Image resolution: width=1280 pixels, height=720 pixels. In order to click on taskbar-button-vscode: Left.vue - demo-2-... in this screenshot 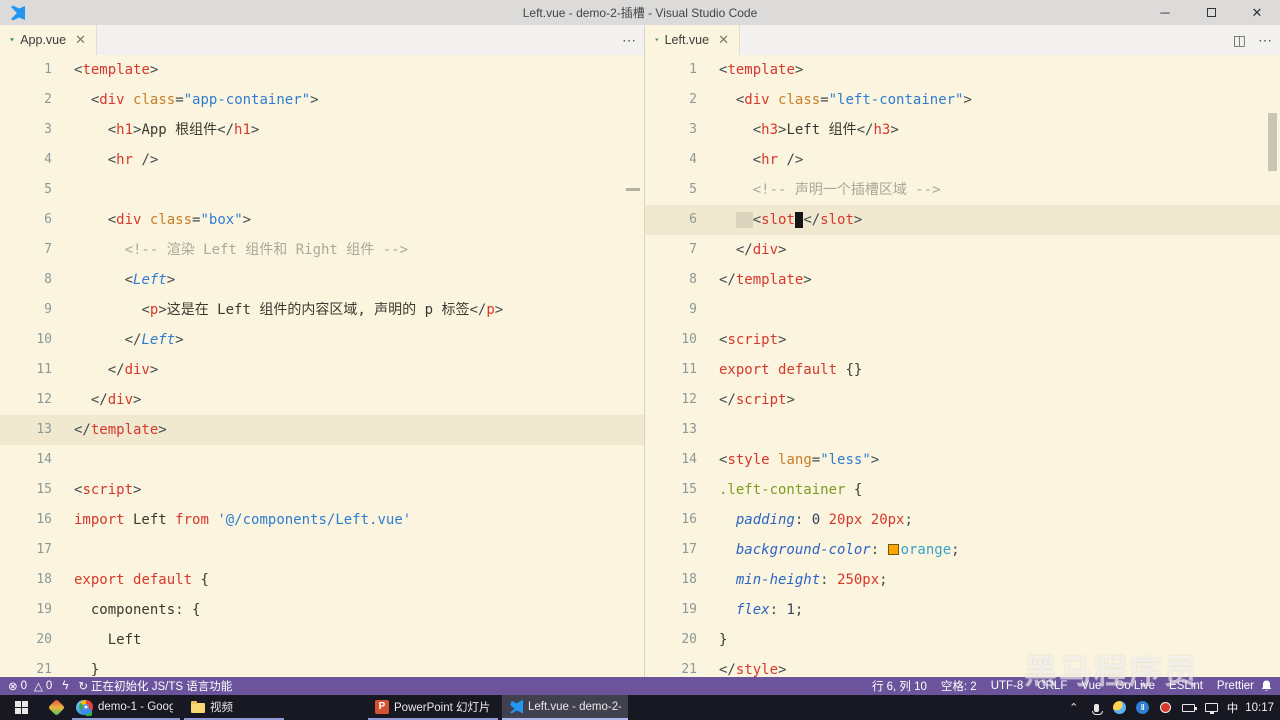, I will do `click(565, 707)`.